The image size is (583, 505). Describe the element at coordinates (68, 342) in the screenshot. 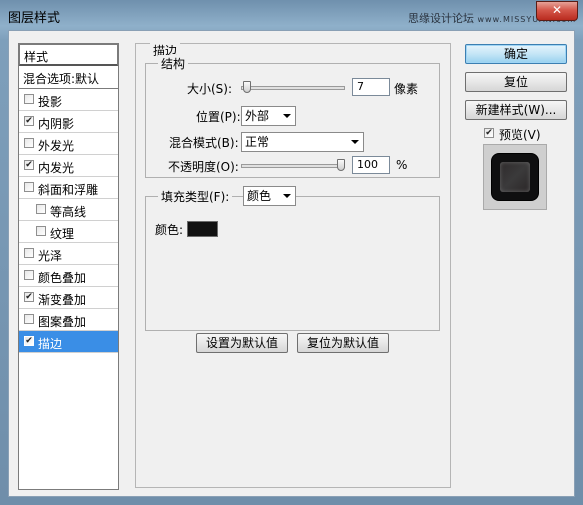

I see `style-item: 描边` at that location.